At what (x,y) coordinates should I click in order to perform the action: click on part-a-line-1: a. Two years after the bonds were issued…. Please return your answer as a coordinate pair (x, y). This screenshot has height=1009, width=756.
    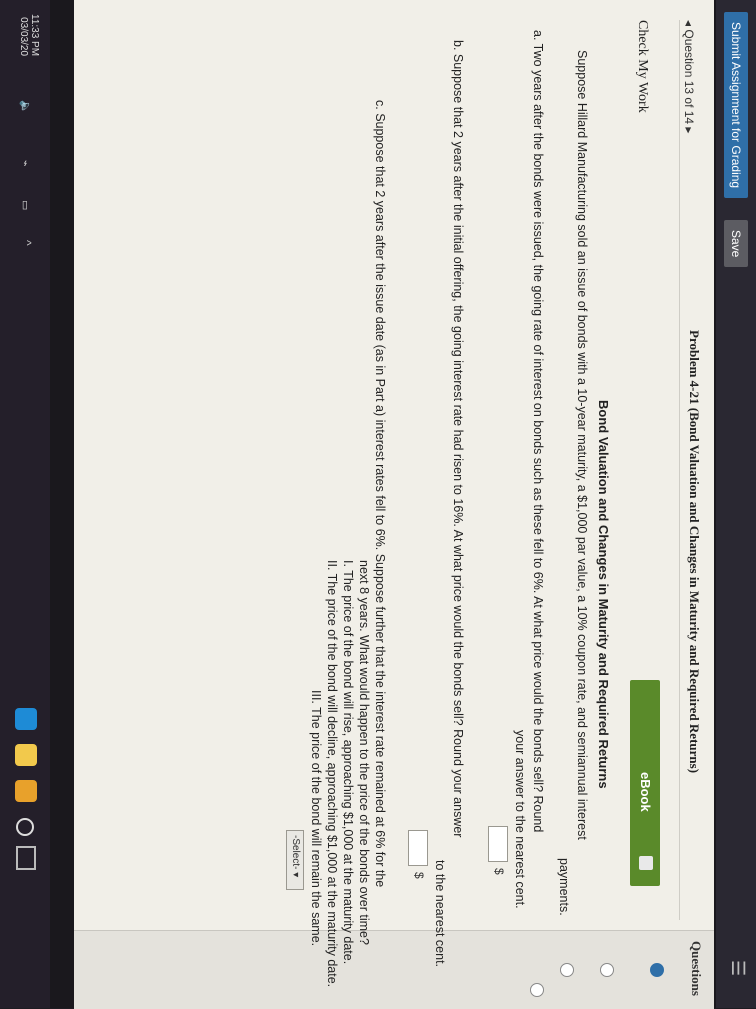
    Looking at the image, I should click on (538, 431).